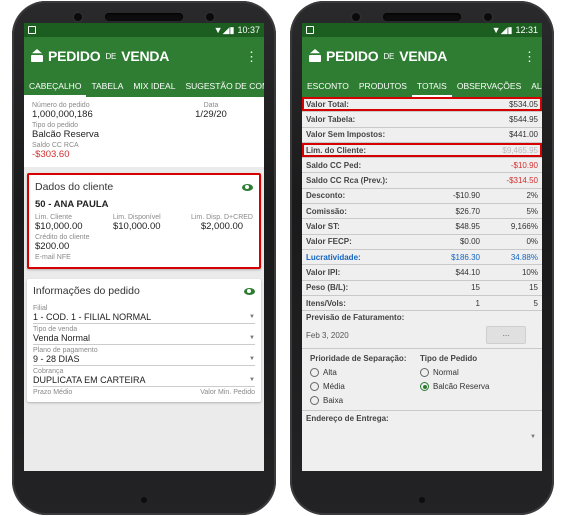  I want to click on field-label: Crédito do cliente, so click(62, 237).